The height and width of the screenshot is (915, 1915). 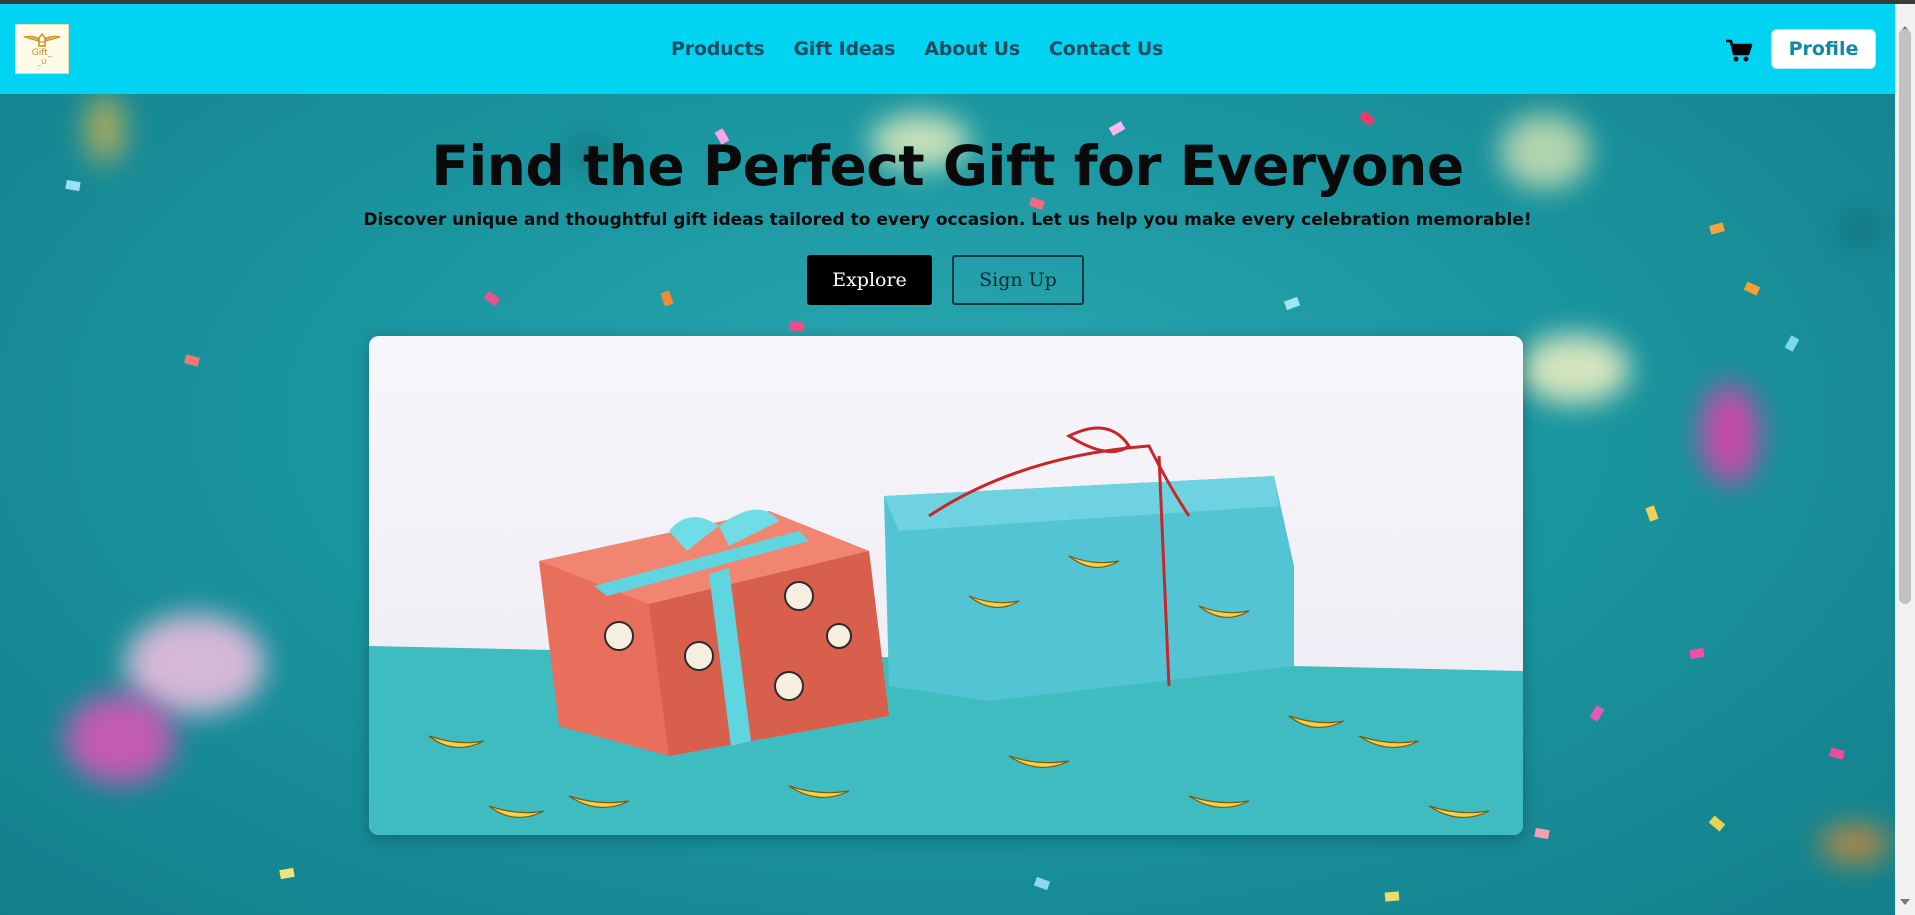 I want to click on logo-text: Gift_, so click(x=42, y=53).